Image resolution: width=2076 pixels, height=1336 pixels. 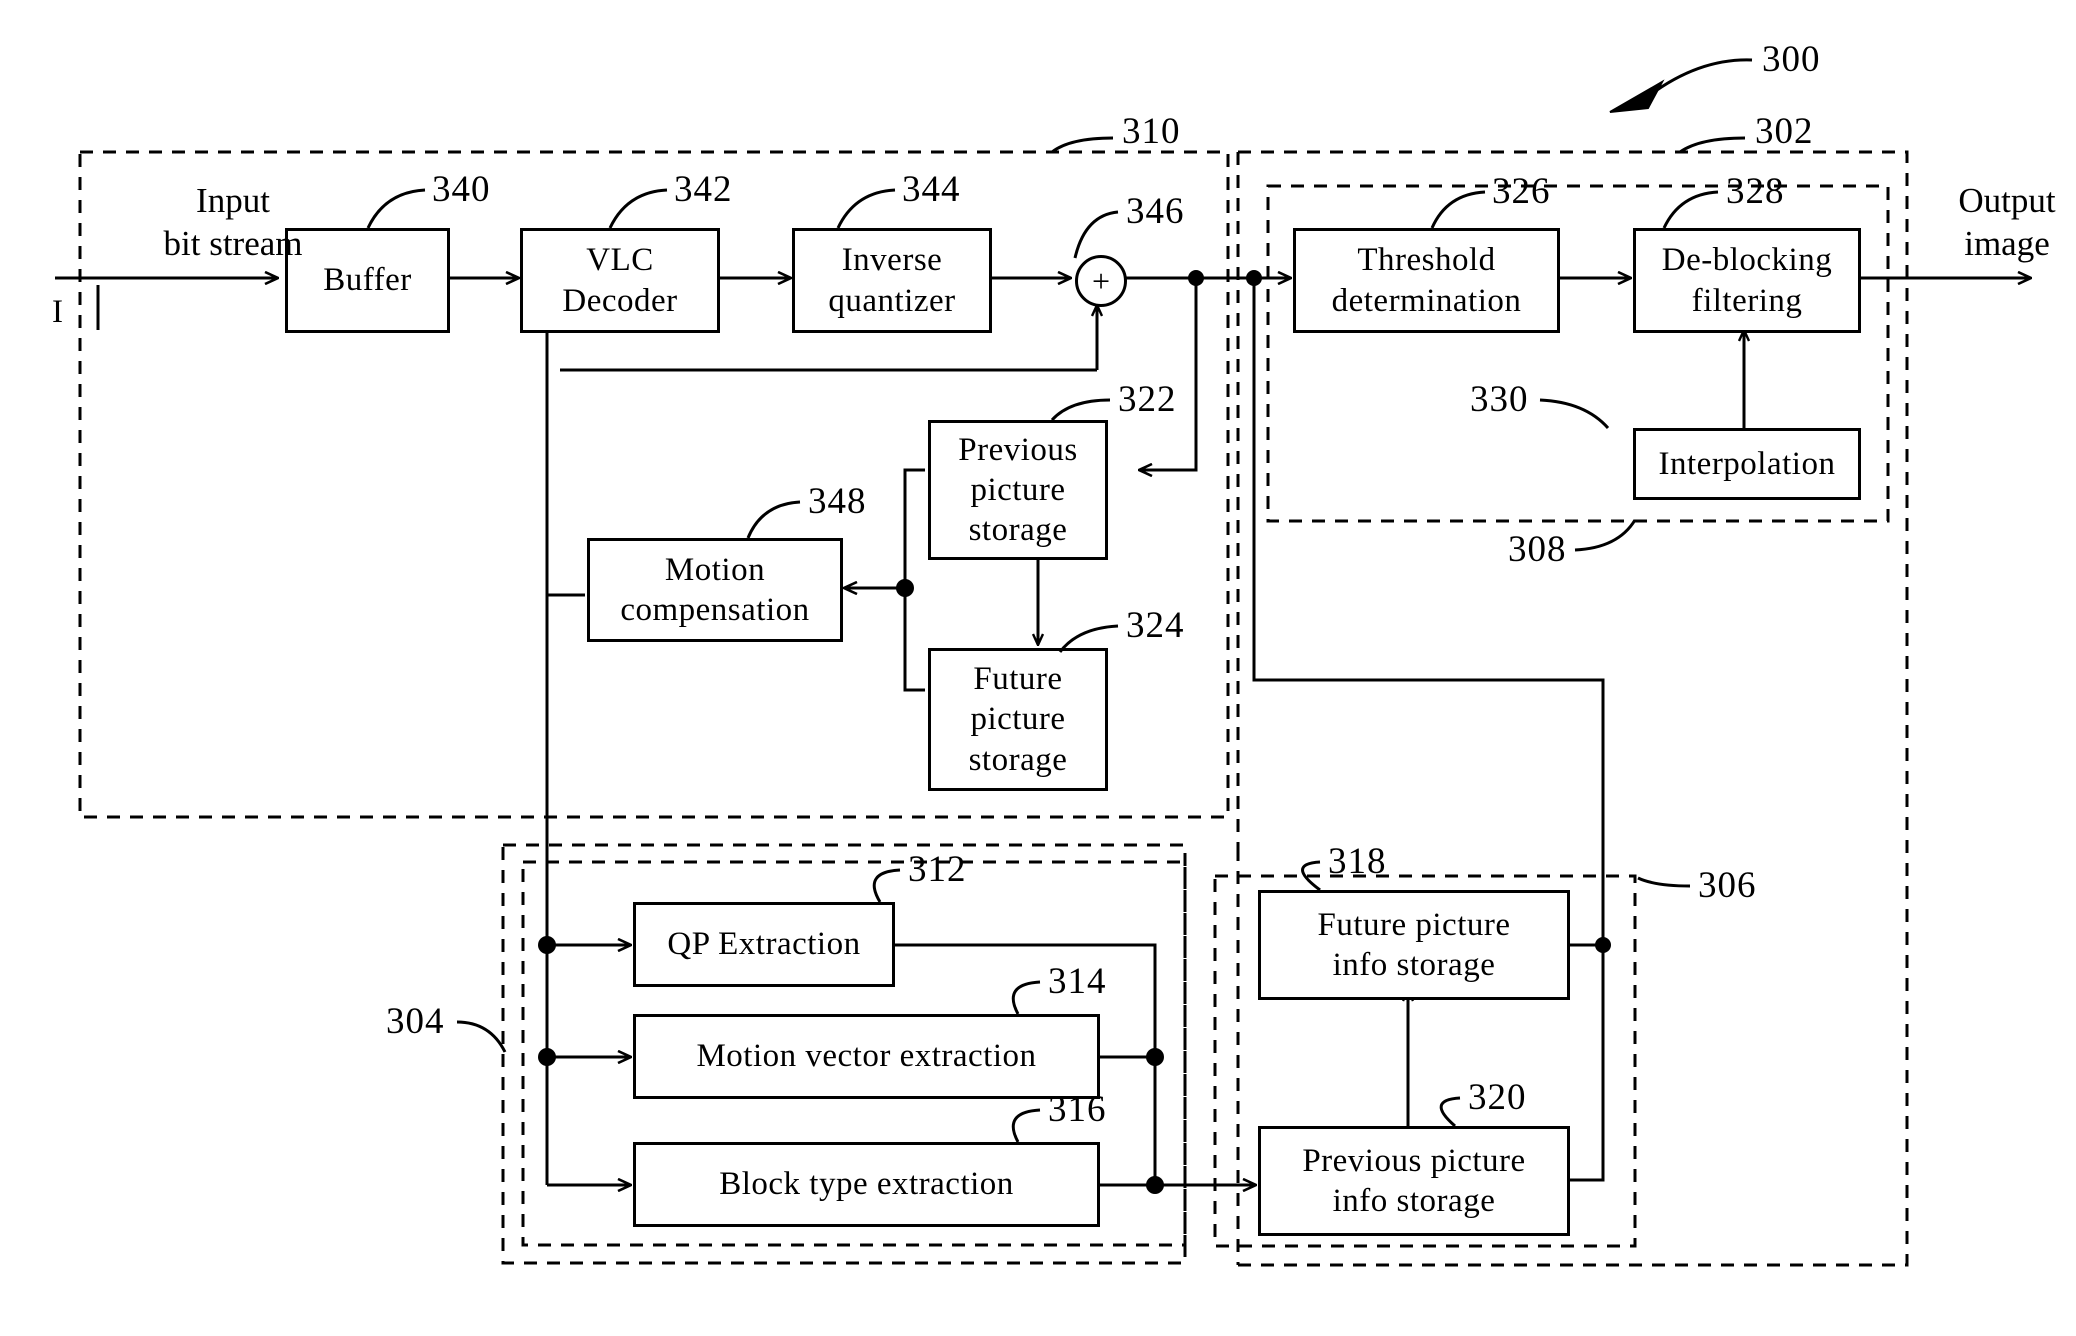 I want to click on block-interpolation: Interpolation, so click(x=1747, y=464).